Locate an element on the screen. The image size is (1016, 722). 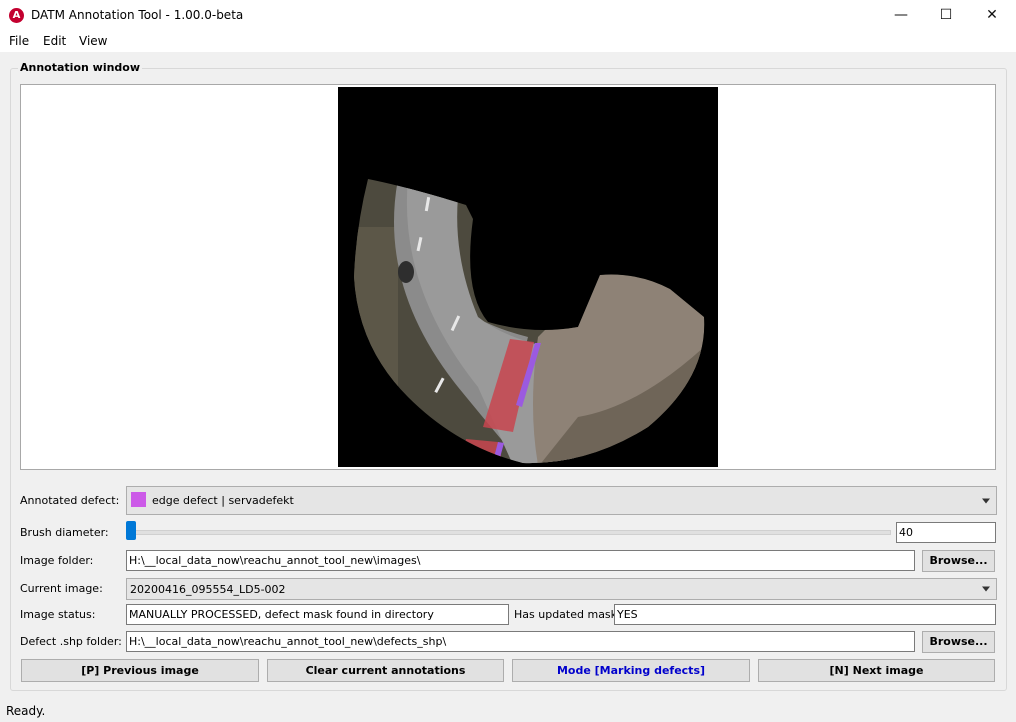
next-image-button: [N] Next image is located at coordinates (876, 670).